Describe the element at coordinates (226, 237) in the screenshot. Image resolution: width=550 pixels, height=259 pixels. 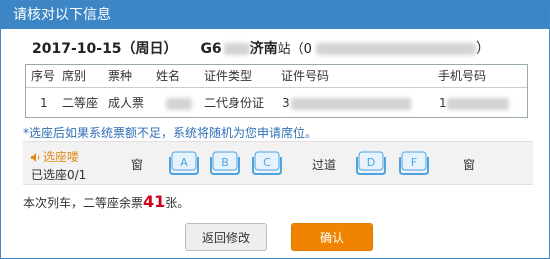
I see `back-button: 返回修改` at that location.